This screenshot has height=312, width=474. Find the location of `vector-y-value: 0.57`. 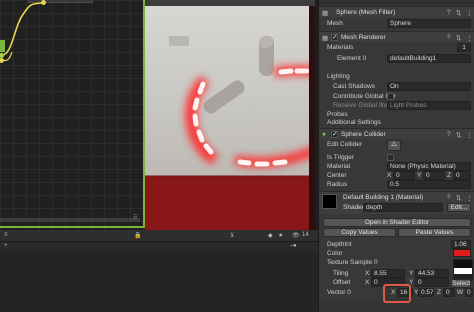

vector-y-value: 0.57 is located at coordinates (427, 292).